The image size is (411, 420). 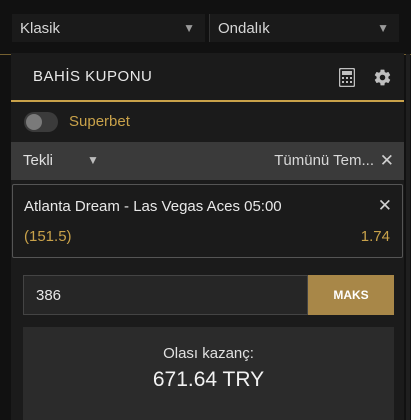 What do you see at coordinates (207, 122) in the screenshot?
I see `superbet-row: Superbet` at bounding box center [207, 122].